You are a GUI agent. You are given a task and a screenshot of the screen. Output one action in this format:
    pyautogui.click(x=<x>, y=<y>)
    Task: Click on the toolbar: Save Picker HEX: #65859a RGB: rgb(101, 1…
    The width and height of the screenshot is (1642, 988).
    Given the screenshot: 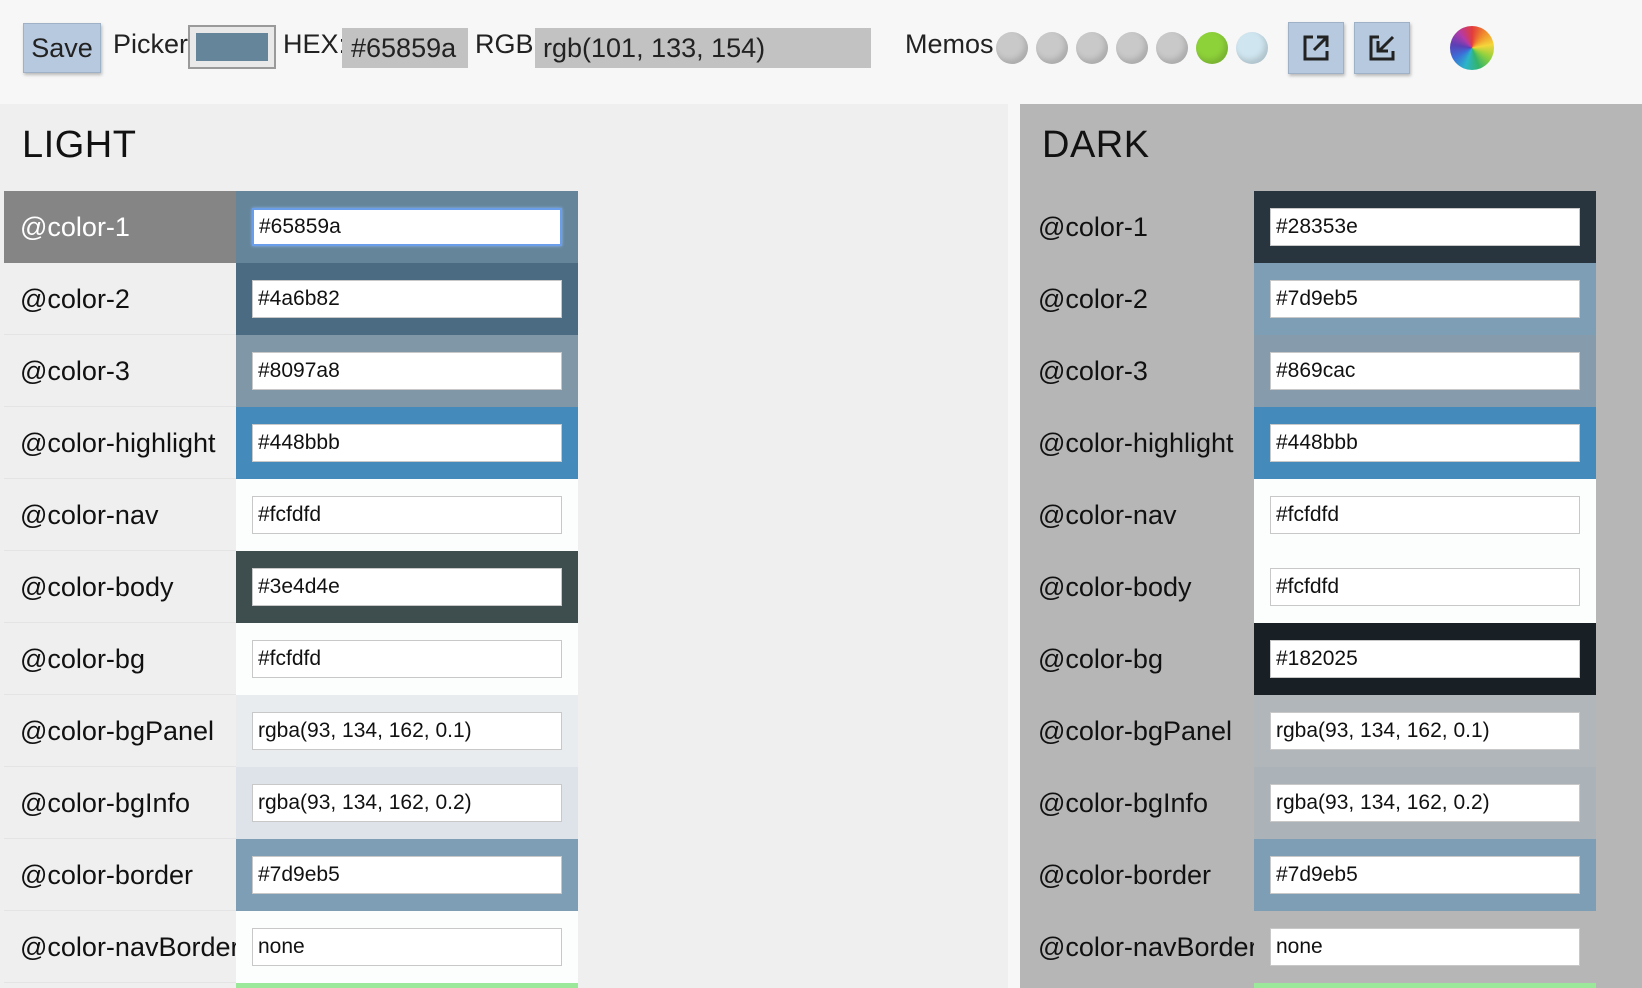 What is the action you would take?
    pyautogui.click(x=821, y=52)
    